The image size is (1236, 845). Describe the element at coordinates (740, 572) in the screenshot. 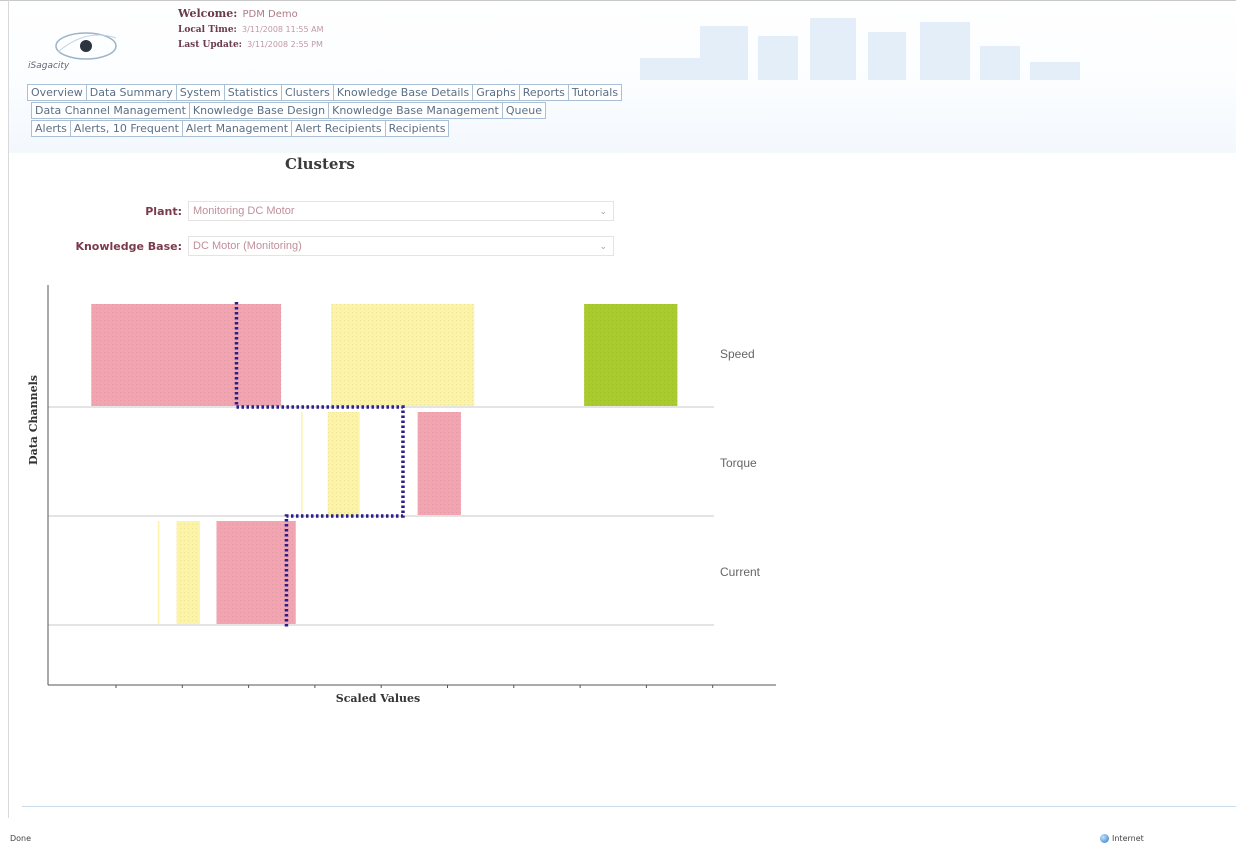

I see `category-label-current: Current` at that location.